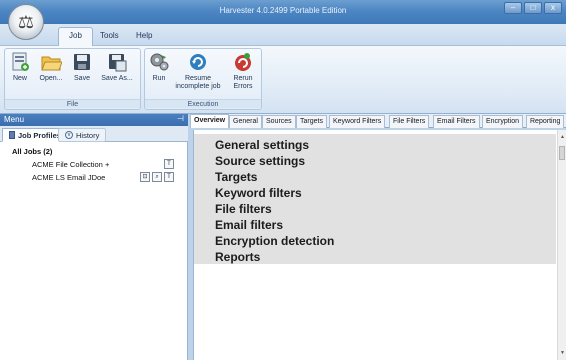  What do you see at coordinates (19, 78) in the screenshot?
I see `new-label: New` at bounding box center [19, 78].